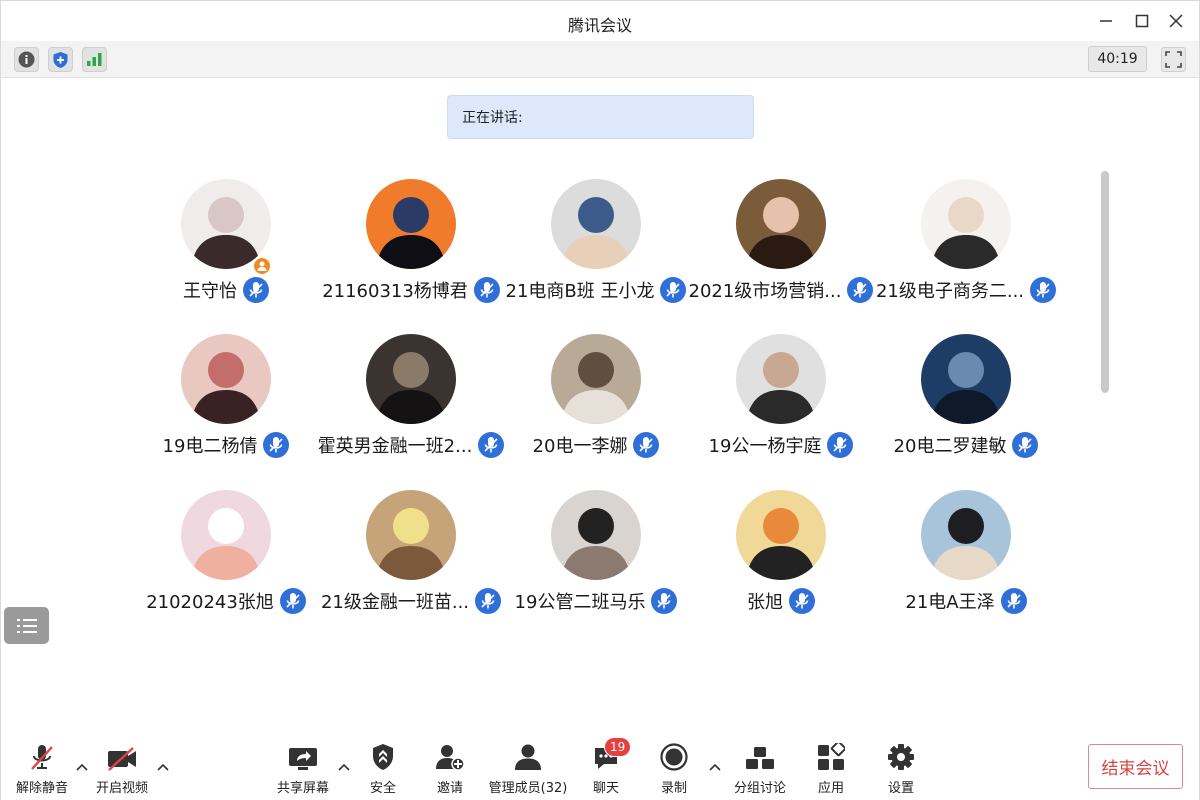 The width and height of the screenshot is (1200, 800). I want to click on end-meeting-button: 结束会议, so click(1135, 766).